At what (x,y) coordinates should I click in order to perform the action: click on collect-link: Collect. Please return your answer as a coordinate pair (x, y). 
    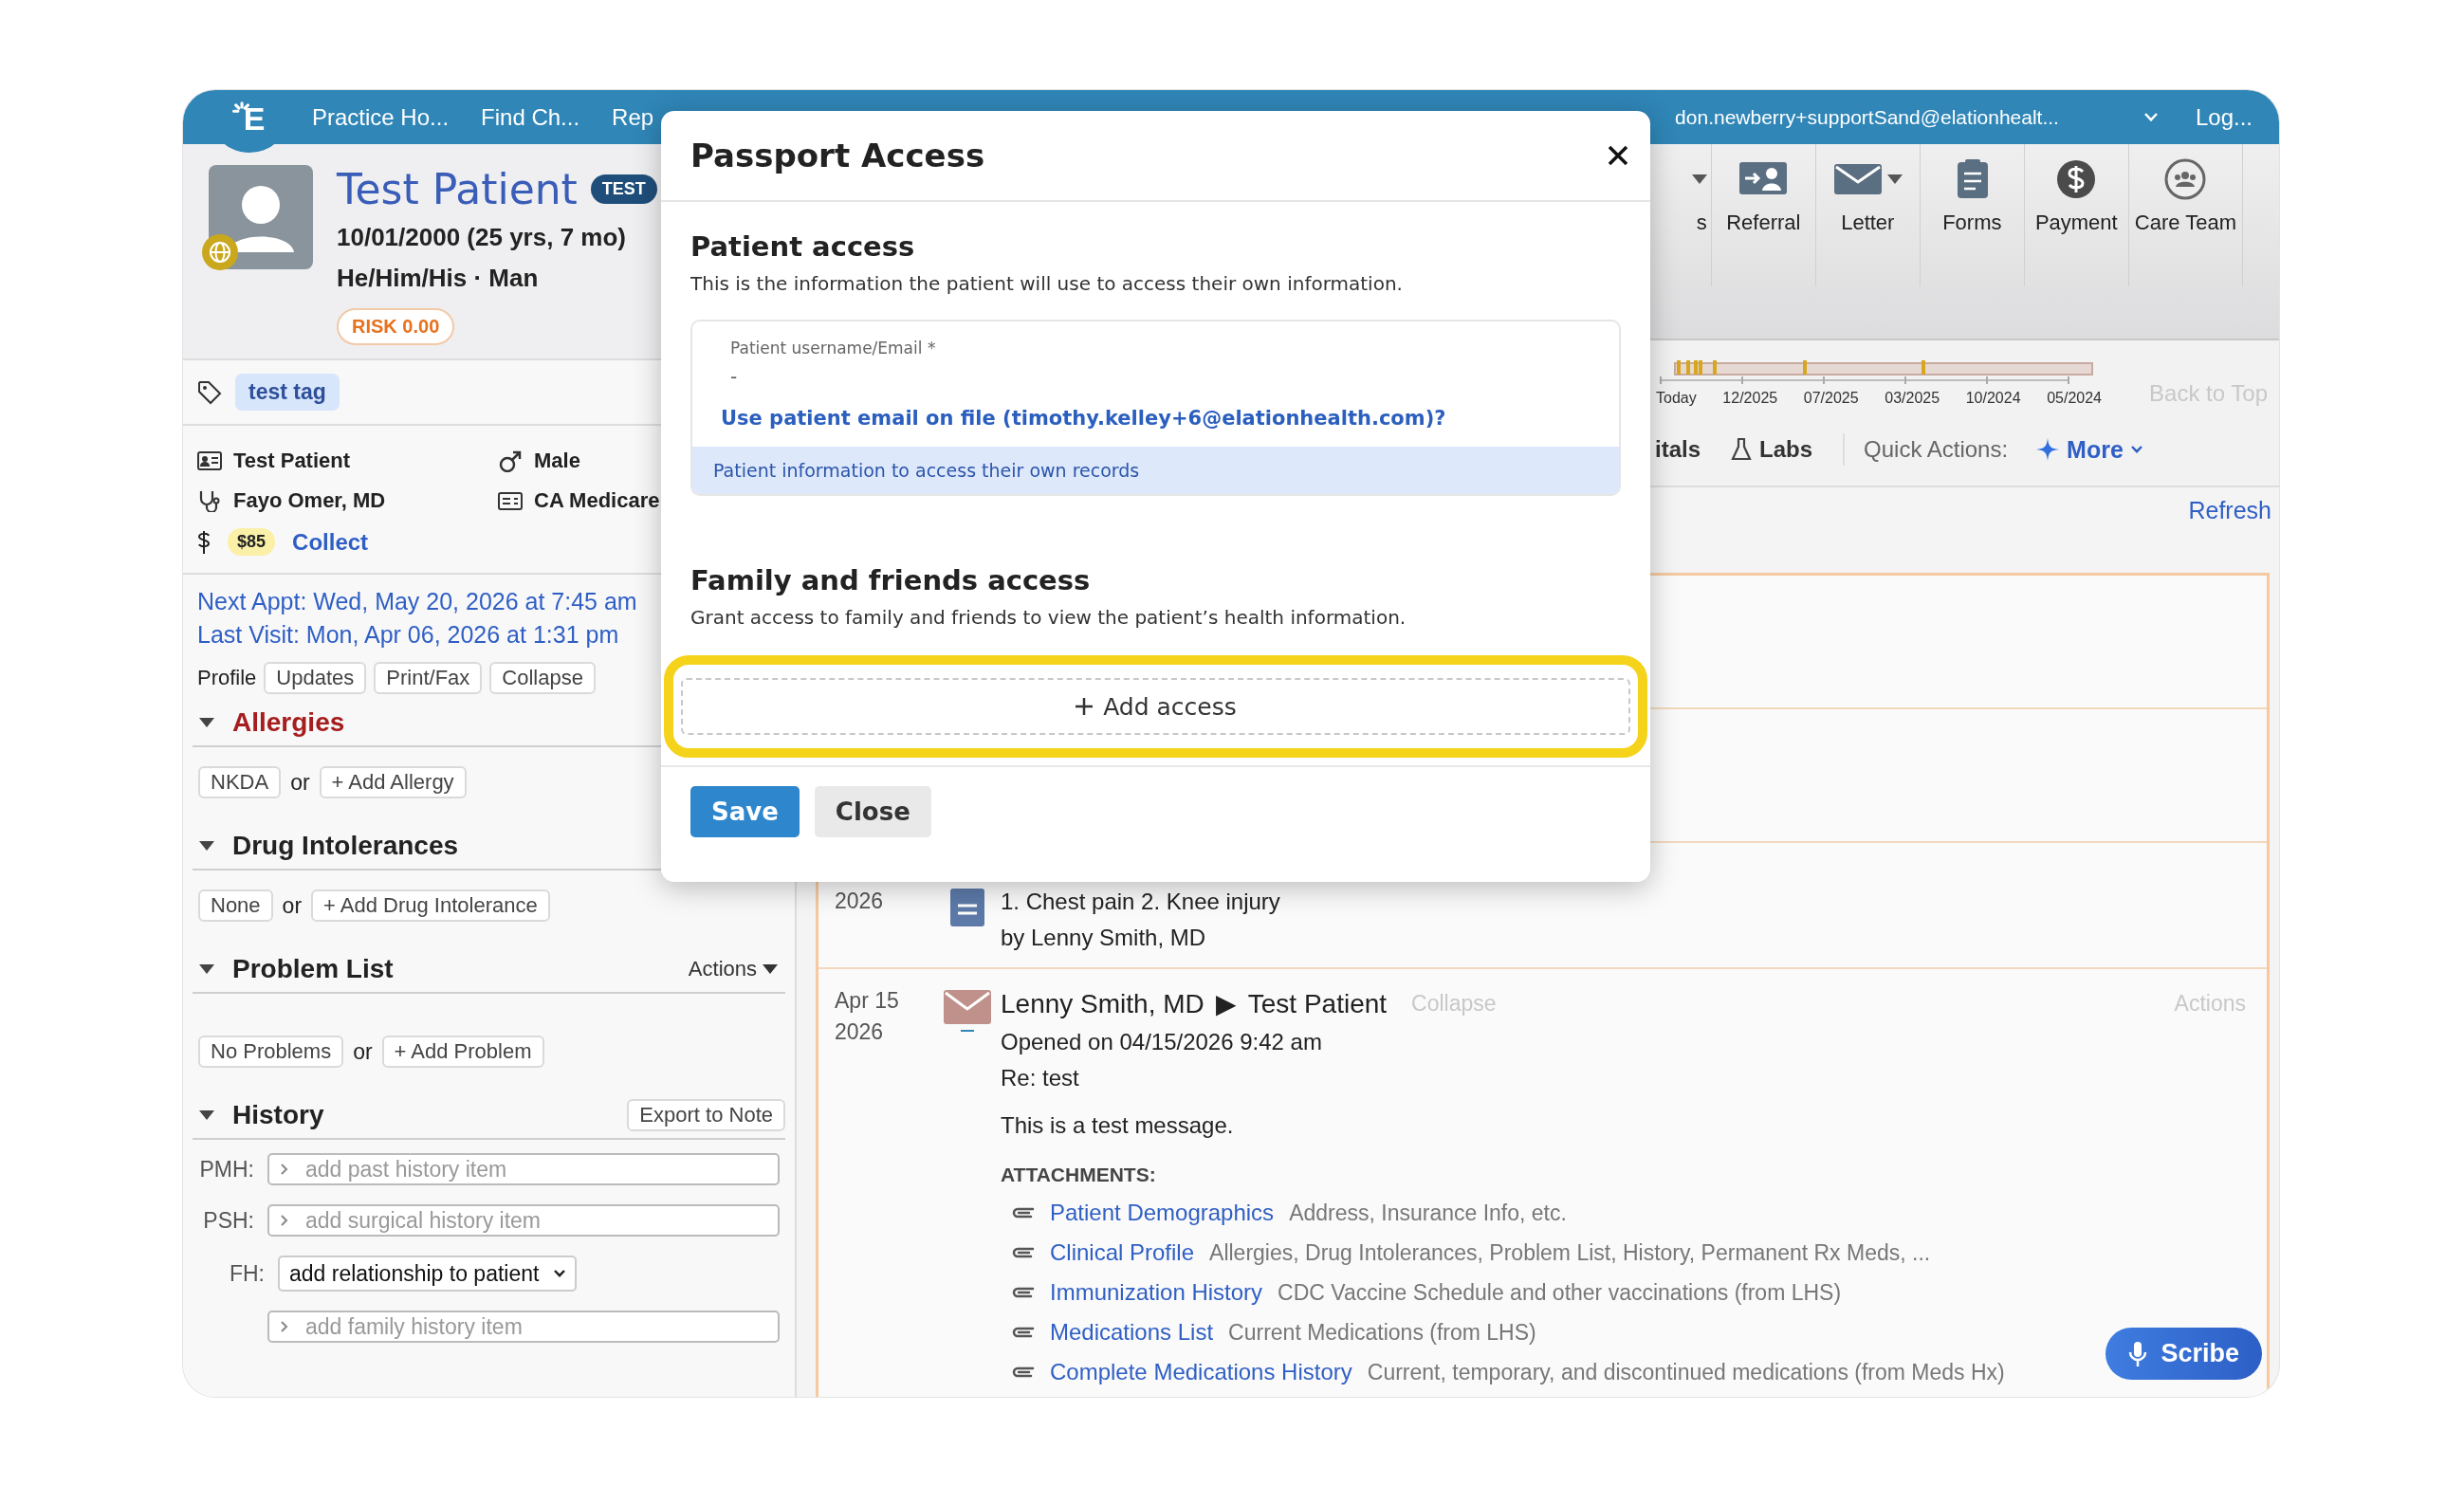
    Looking at the image, I should click on (330, 542).